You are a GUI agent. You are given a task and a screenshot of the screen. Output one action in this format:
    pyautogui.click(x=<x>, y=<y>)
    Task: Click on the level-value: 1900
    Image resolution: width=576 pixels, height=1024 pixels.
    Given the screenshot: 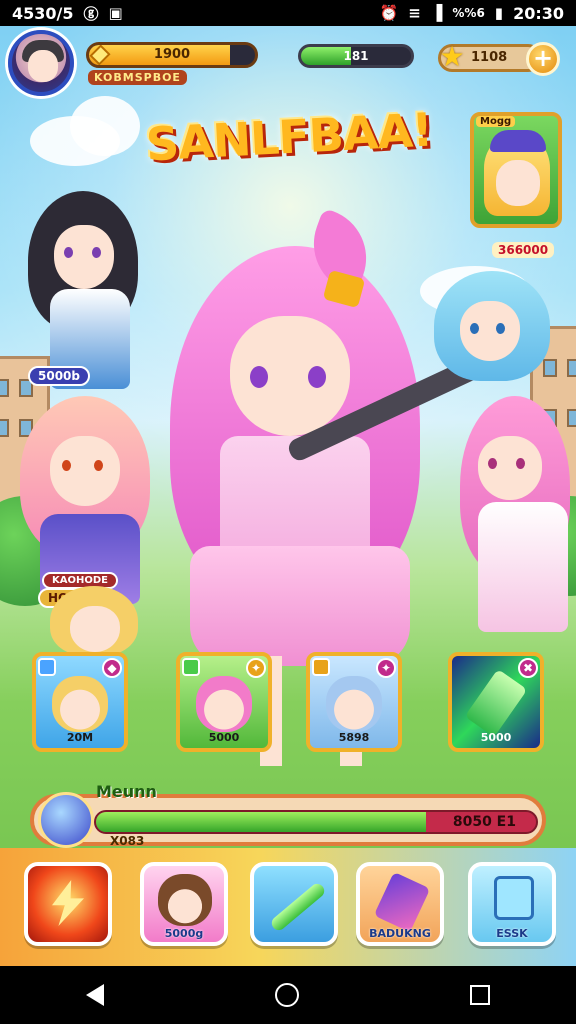 What is the action you would take?
    pyautogui.click(x=172, y=54)
    